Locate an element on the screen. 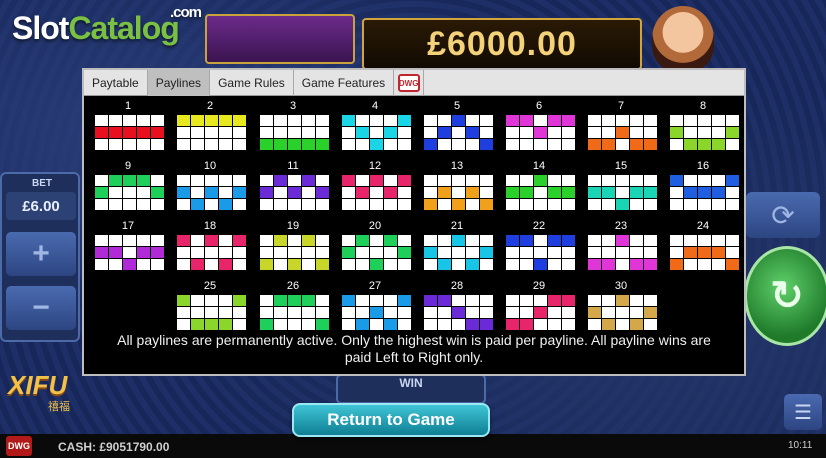 This screenshot has width=826, height=458. logo-catalog-text: Catalog is located at coordinates (123, 28).